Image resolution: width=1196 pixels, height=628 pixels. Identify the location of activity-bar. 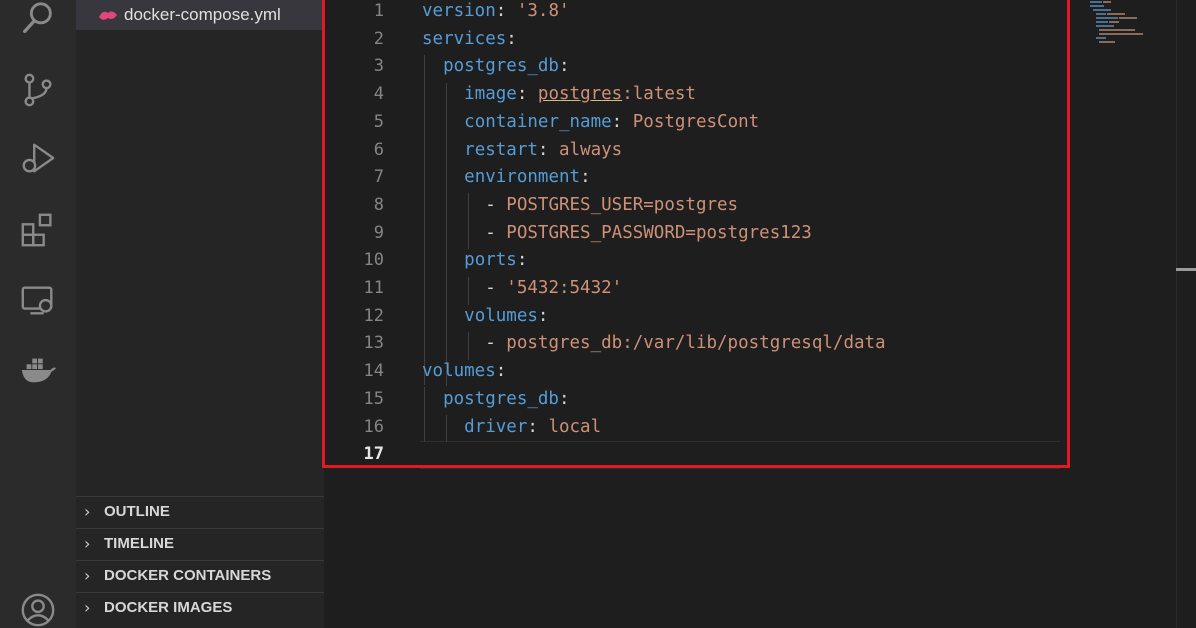
(38, 314).